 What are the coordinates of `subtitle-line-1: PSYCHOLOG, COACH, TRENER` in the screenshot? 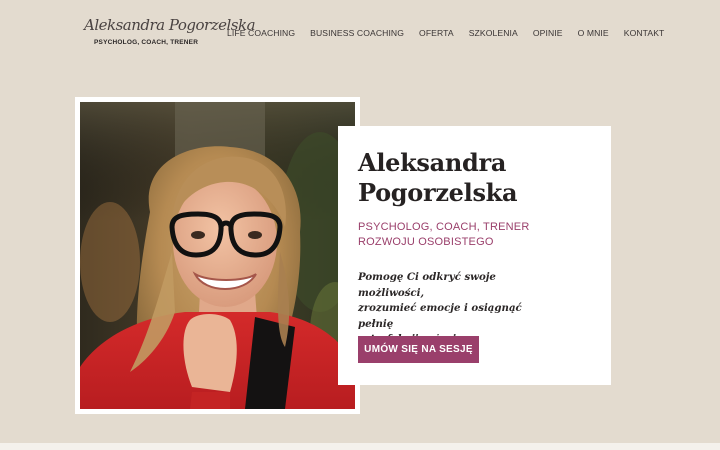 It's located at (444, 227).